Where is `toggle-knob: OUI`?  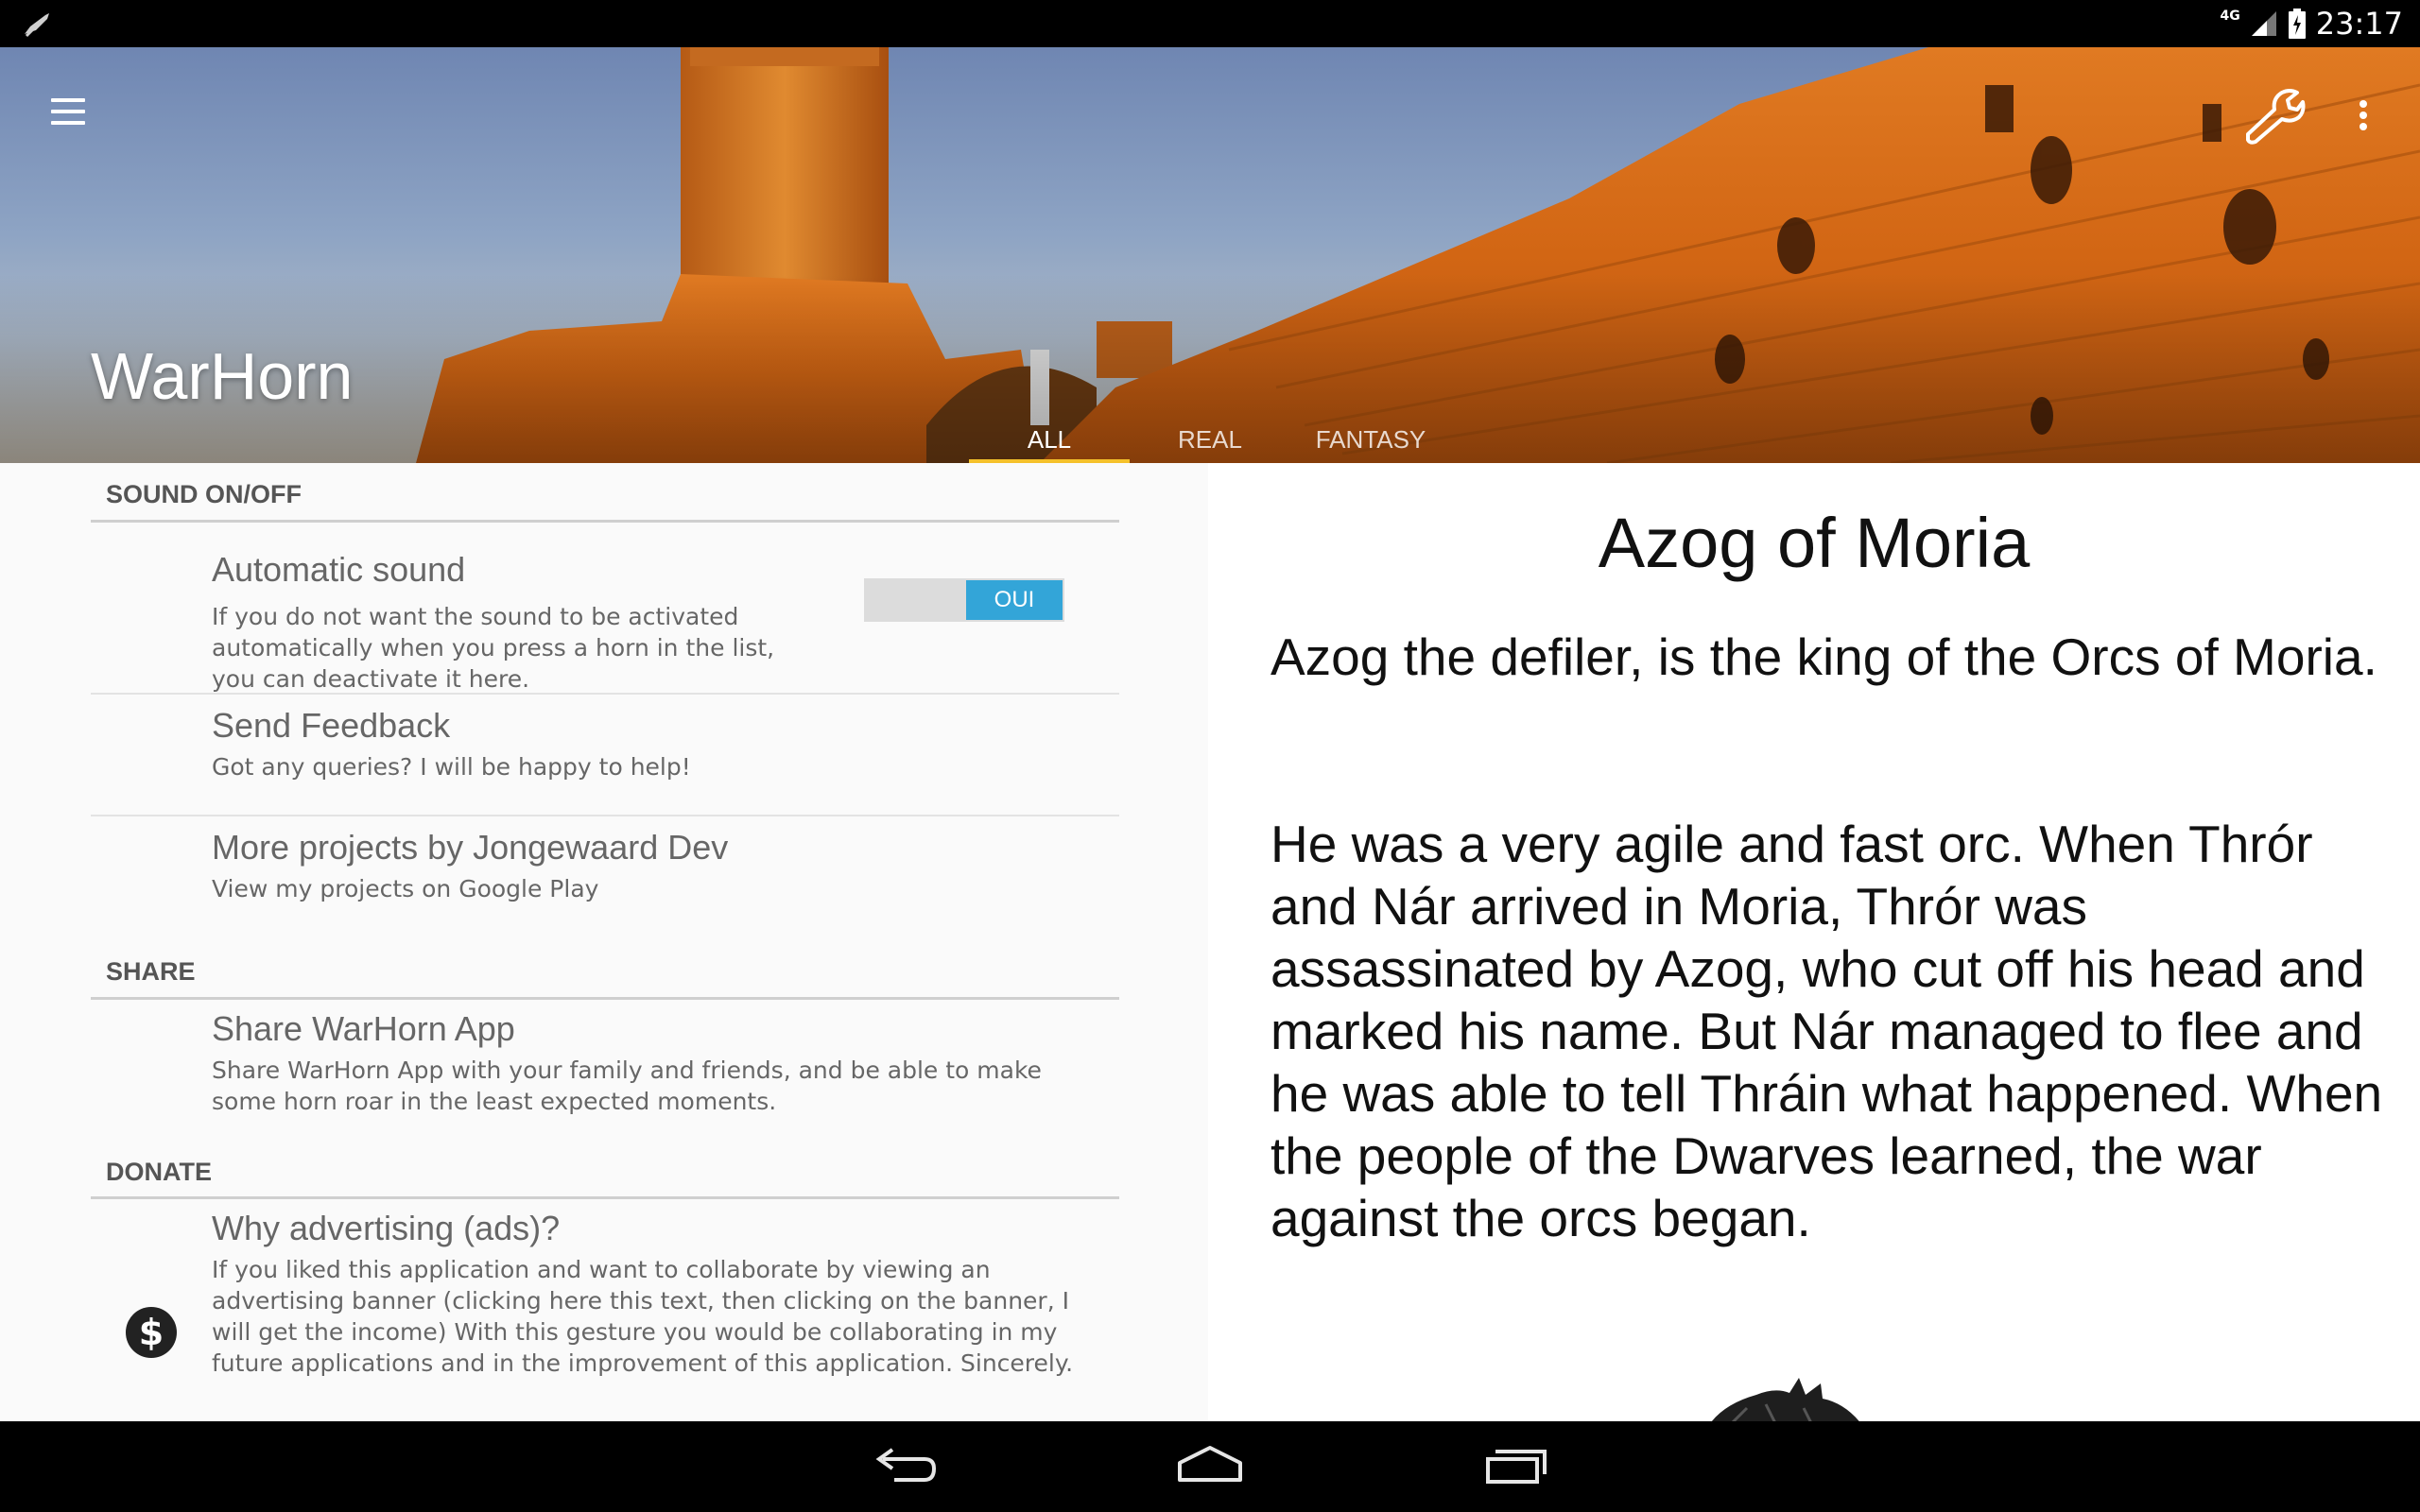 toggle-knob: OUI is located at coordinates (1014, 600).